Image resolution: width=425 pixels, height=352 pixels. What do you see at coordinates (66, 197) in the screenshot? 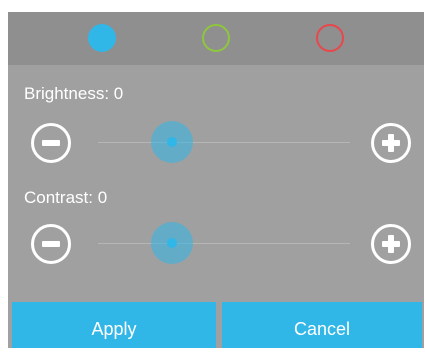
I see `contrast-label: Contrast: 0` at bounding box center [66, 197].